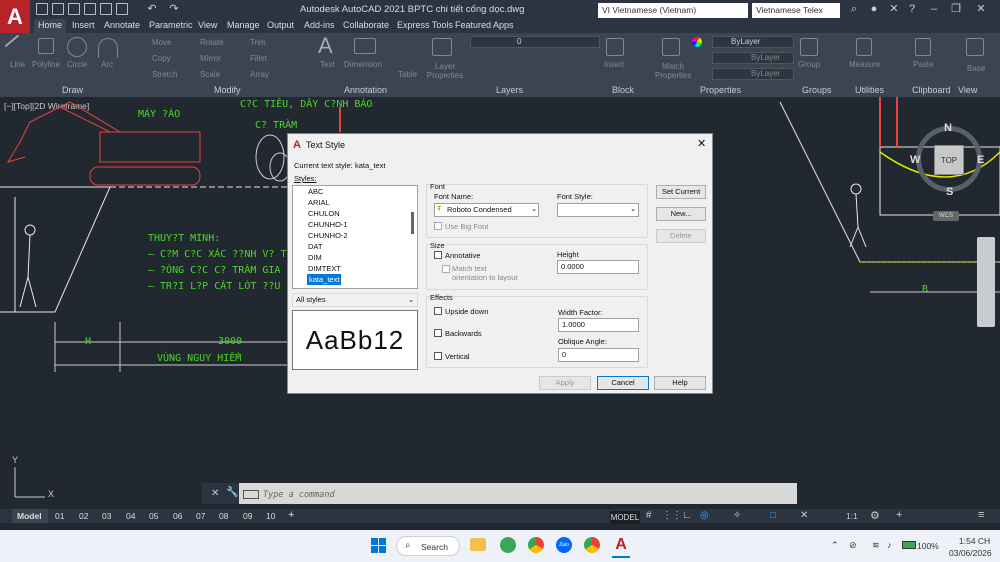  What do you see at coordinates (508, 545) in the screenshot?
I see `app-icon-green` at bounding box center [508, 545].